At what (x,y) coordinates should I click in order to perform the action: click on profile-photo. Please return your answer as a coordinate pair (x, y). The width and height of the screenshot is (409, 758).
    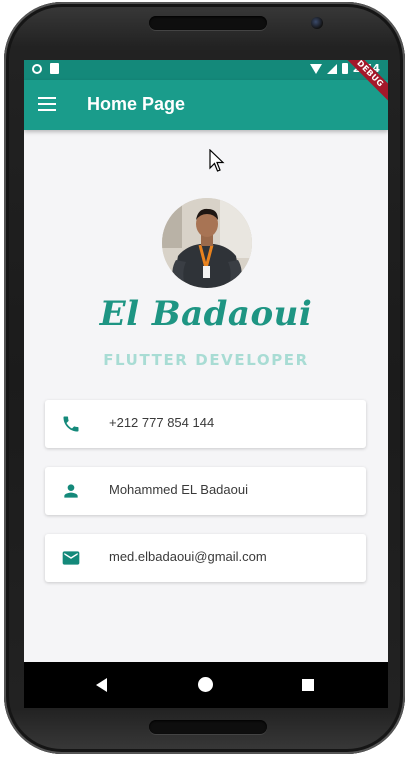
    Looking at the image, I should click on (207, 243).